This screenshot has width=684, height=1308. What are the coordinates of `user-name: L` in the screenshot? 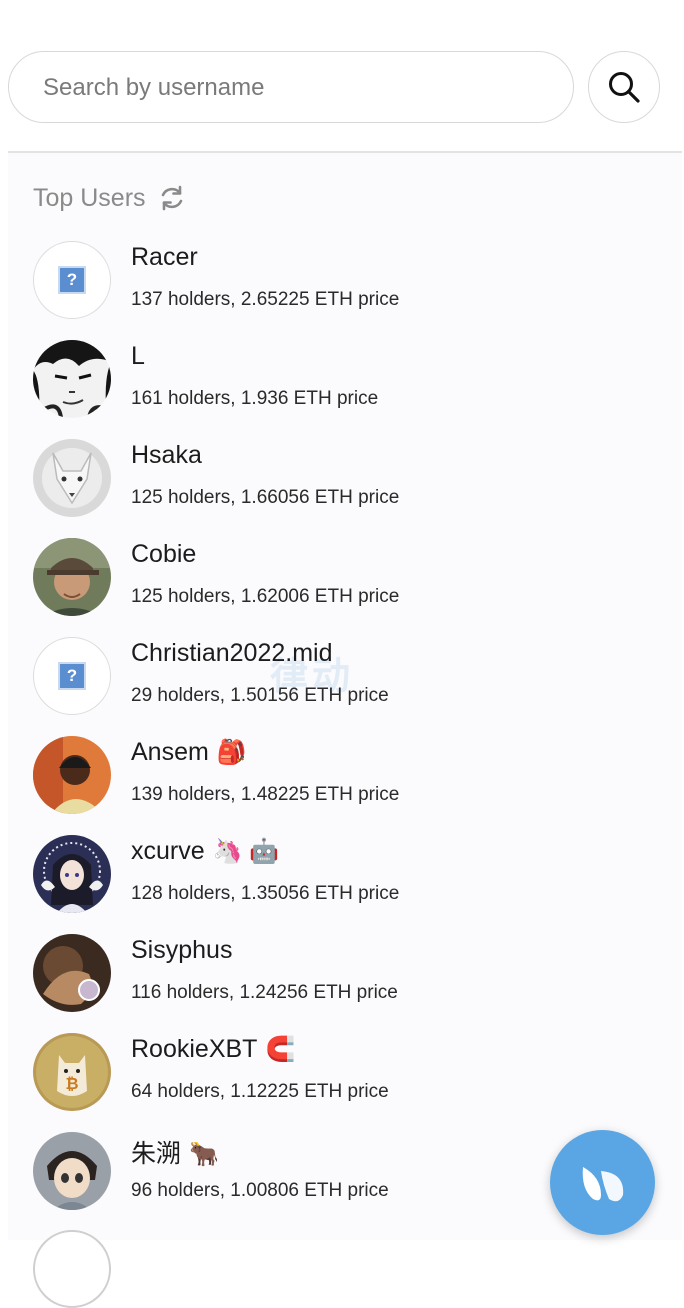 It's located at (138, 356).